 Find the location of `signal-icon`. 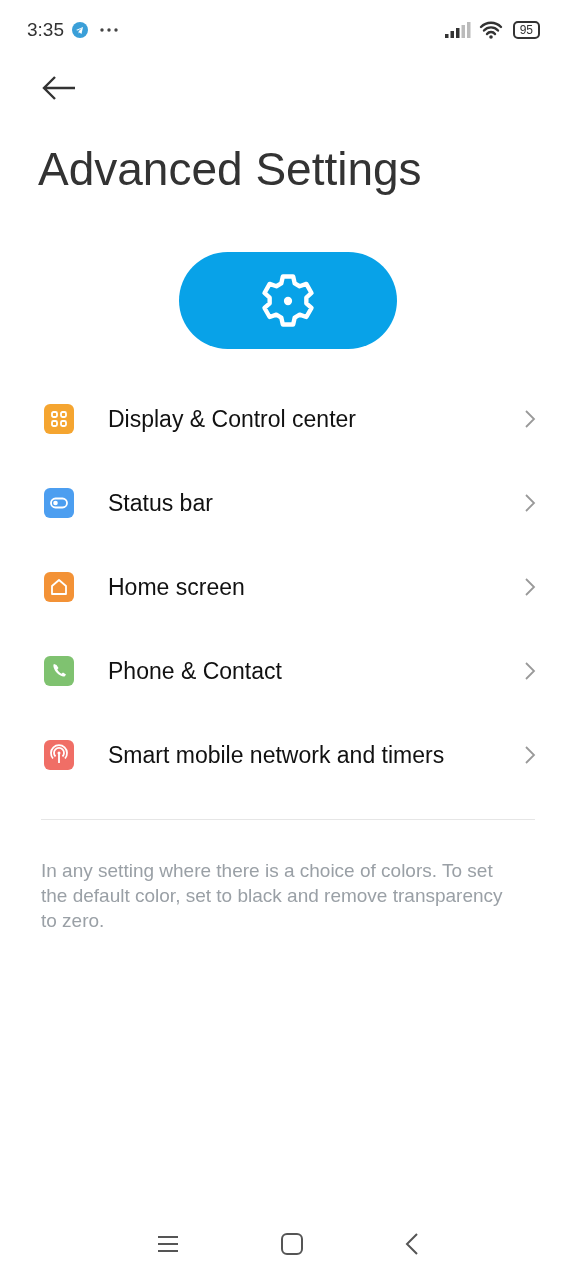

signal-icon is located at coordinates (457, 30).